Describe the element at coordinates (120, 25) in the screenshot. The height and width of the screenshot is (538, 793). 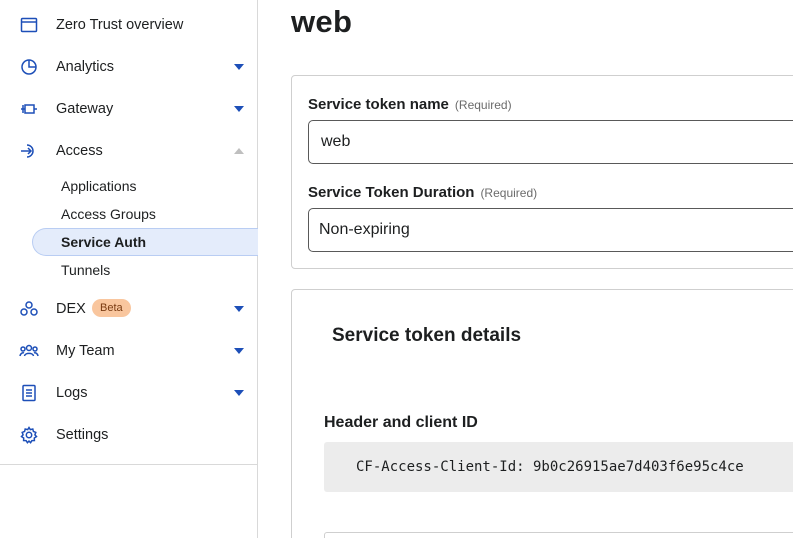
I see `sidebar-item-label: Zero Trust overview` at that location.